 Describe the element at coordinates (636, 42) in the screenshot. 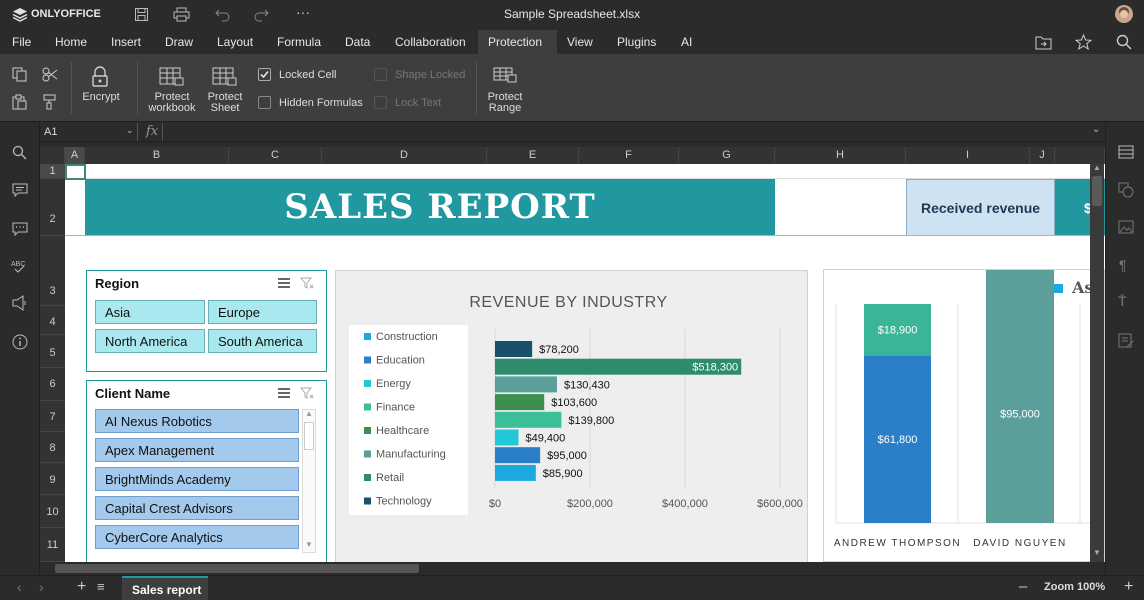

I see `tab-plugins: Plugins` at that location.